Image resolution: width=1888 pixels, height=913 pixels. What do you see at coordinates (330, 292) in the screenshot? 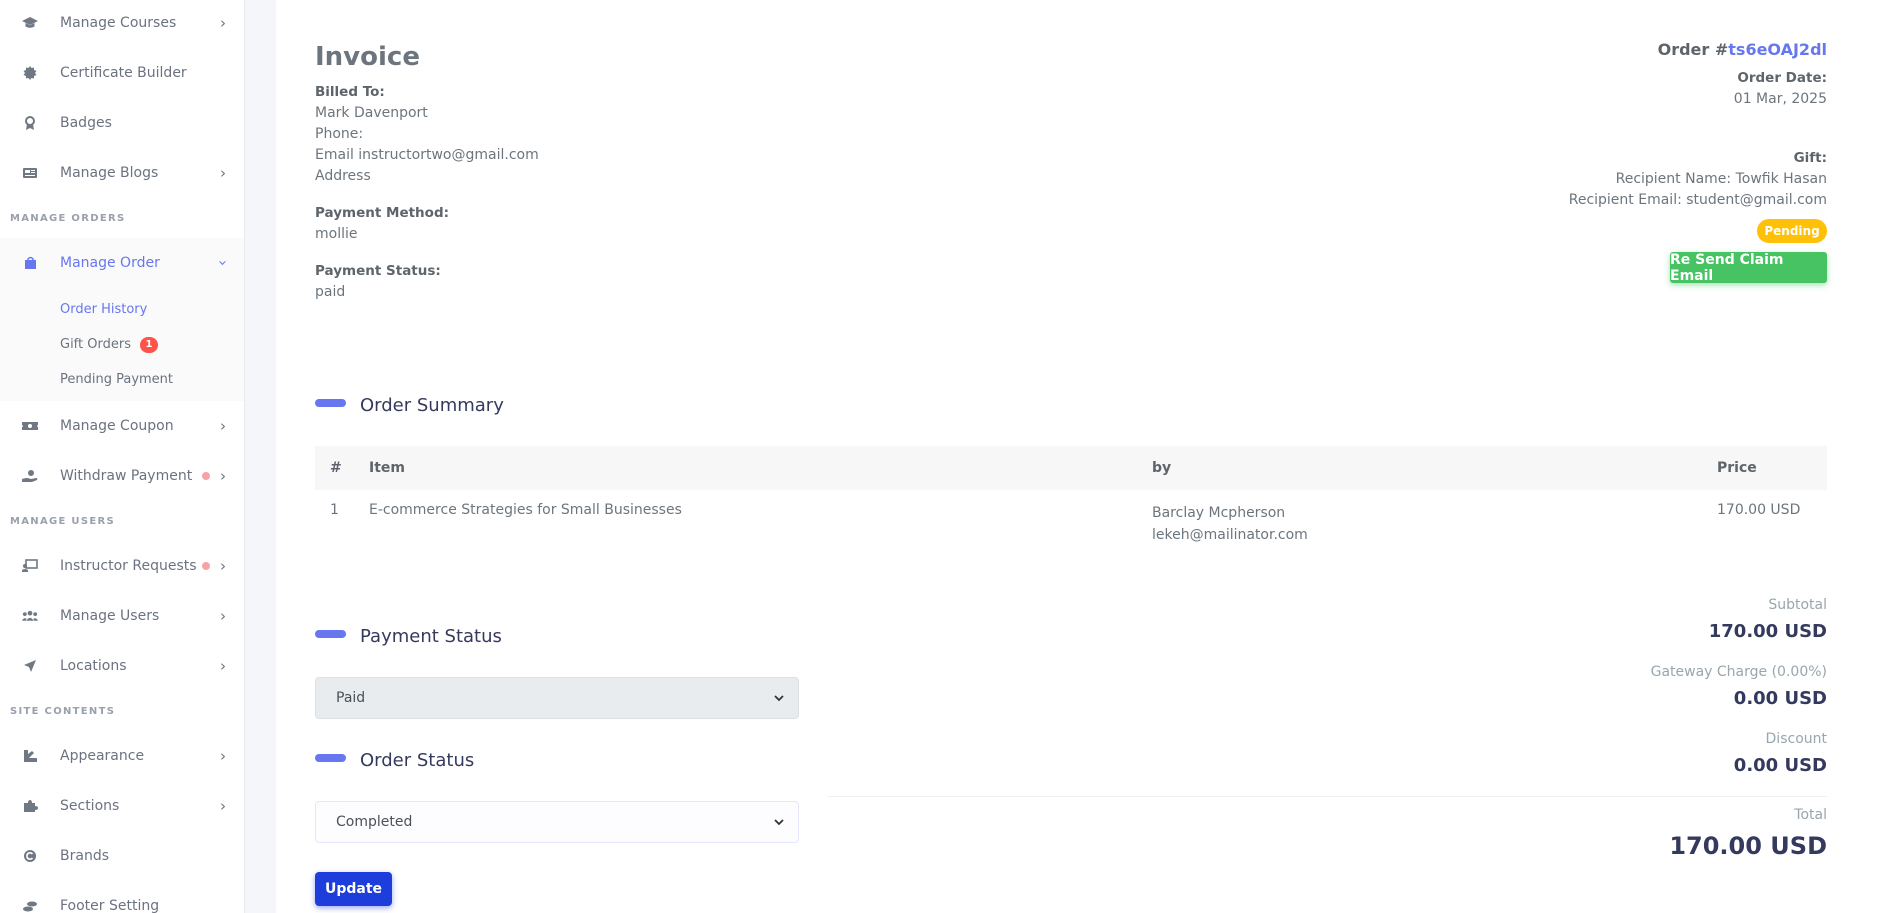
I see `payment-status-value: paid` at bounding box center [330, 292].